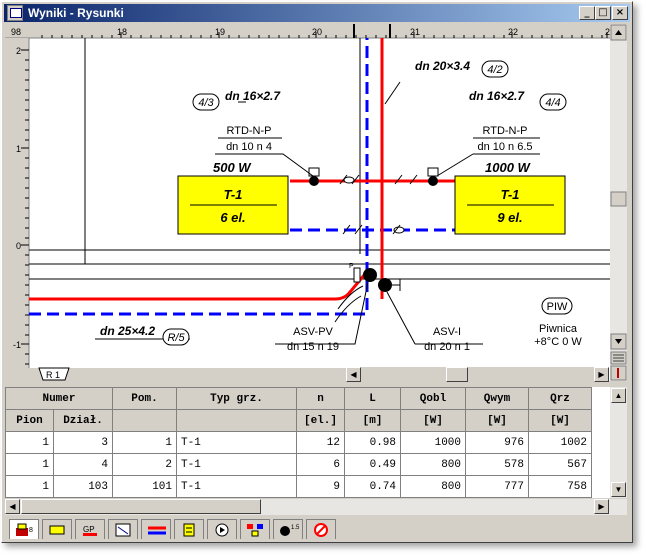 The width and height of the screenshot is (646, 556). Describe the element at coordinates (320, 420) in the screenshot. I see `col-n-unit: [el.]` at that location.